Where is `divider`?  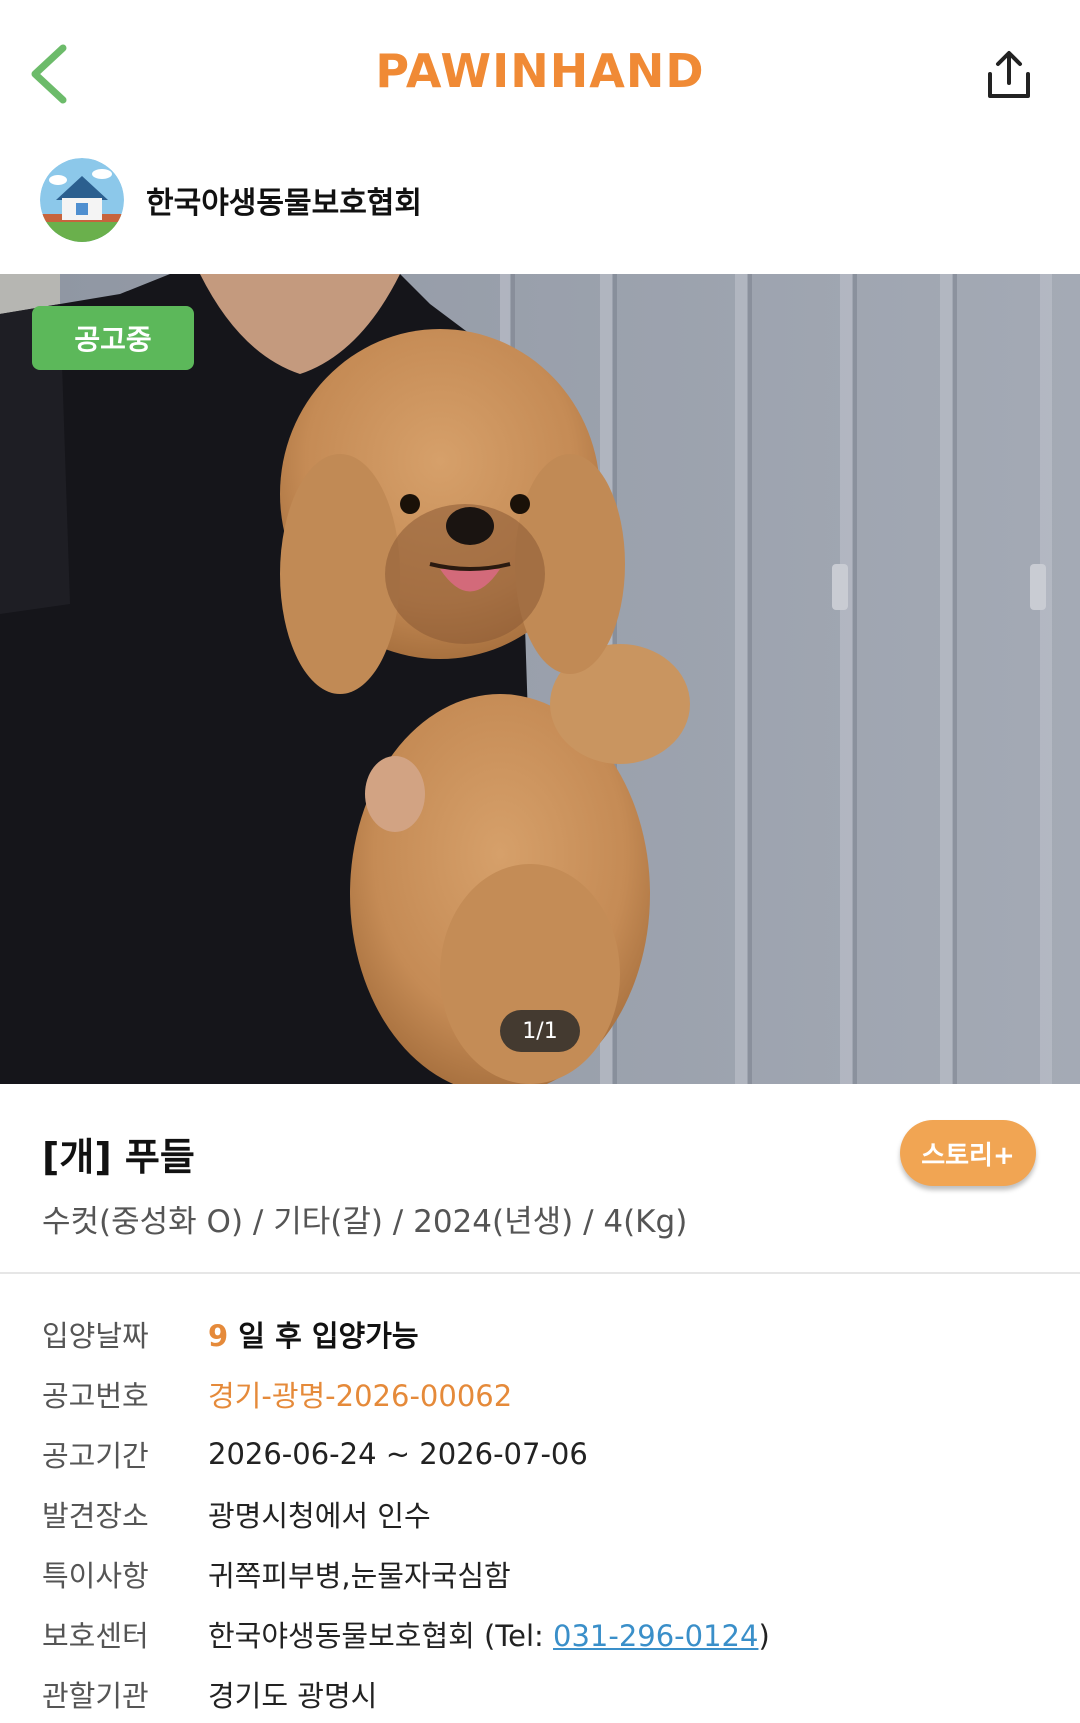 divider is located at coordinates (540, 1273).